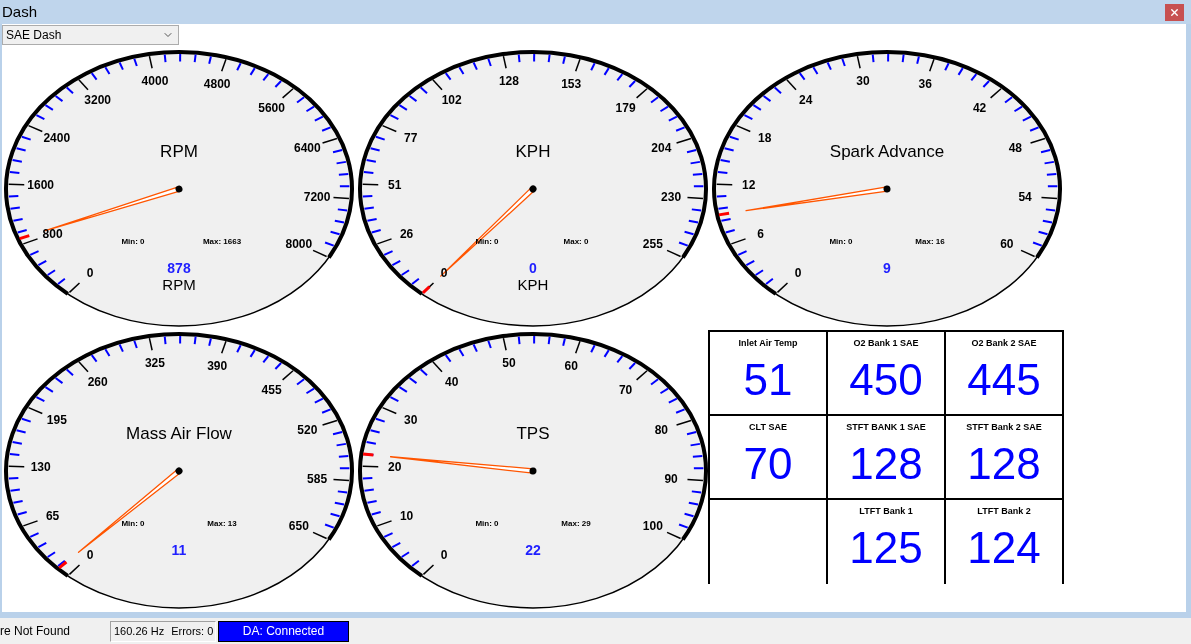 The width and height of the screenshot is (1191, 644). Describe the element at coordinates (925, 83) in the screenshot. I see `scale-label: 36` at that location.